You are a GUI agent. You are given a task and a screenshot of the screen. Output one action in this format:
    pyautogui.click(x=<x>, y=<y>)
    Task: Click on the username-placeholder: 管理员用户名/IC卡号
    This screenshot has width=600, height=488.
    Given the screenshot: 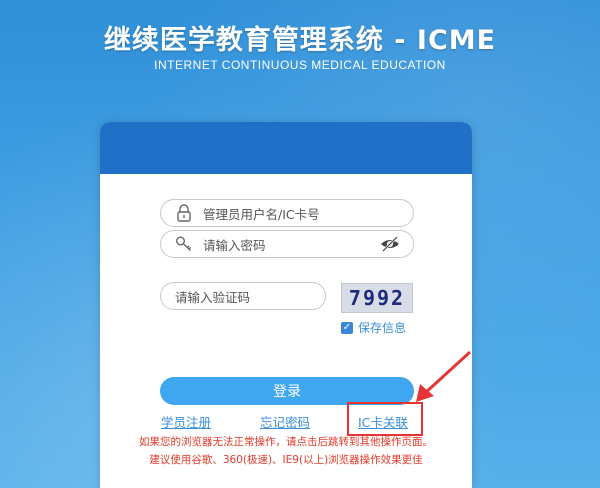 What is the action you would take?
    pyautogui.click(x=261, y=214)
    